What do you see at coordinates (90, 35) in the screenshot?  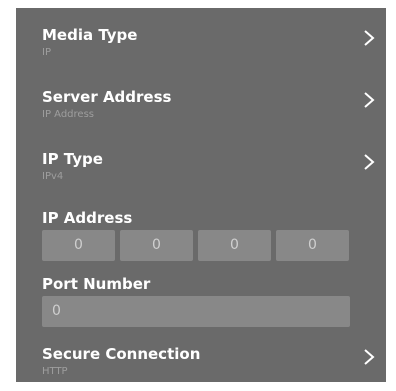 I see `media-type-title: Media Type` at bounding box center [90, 35].